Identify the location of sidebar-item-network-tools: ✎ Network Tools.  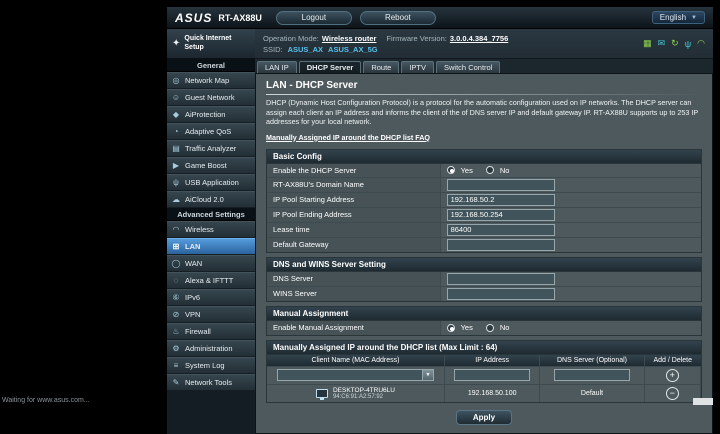
(211, 382).